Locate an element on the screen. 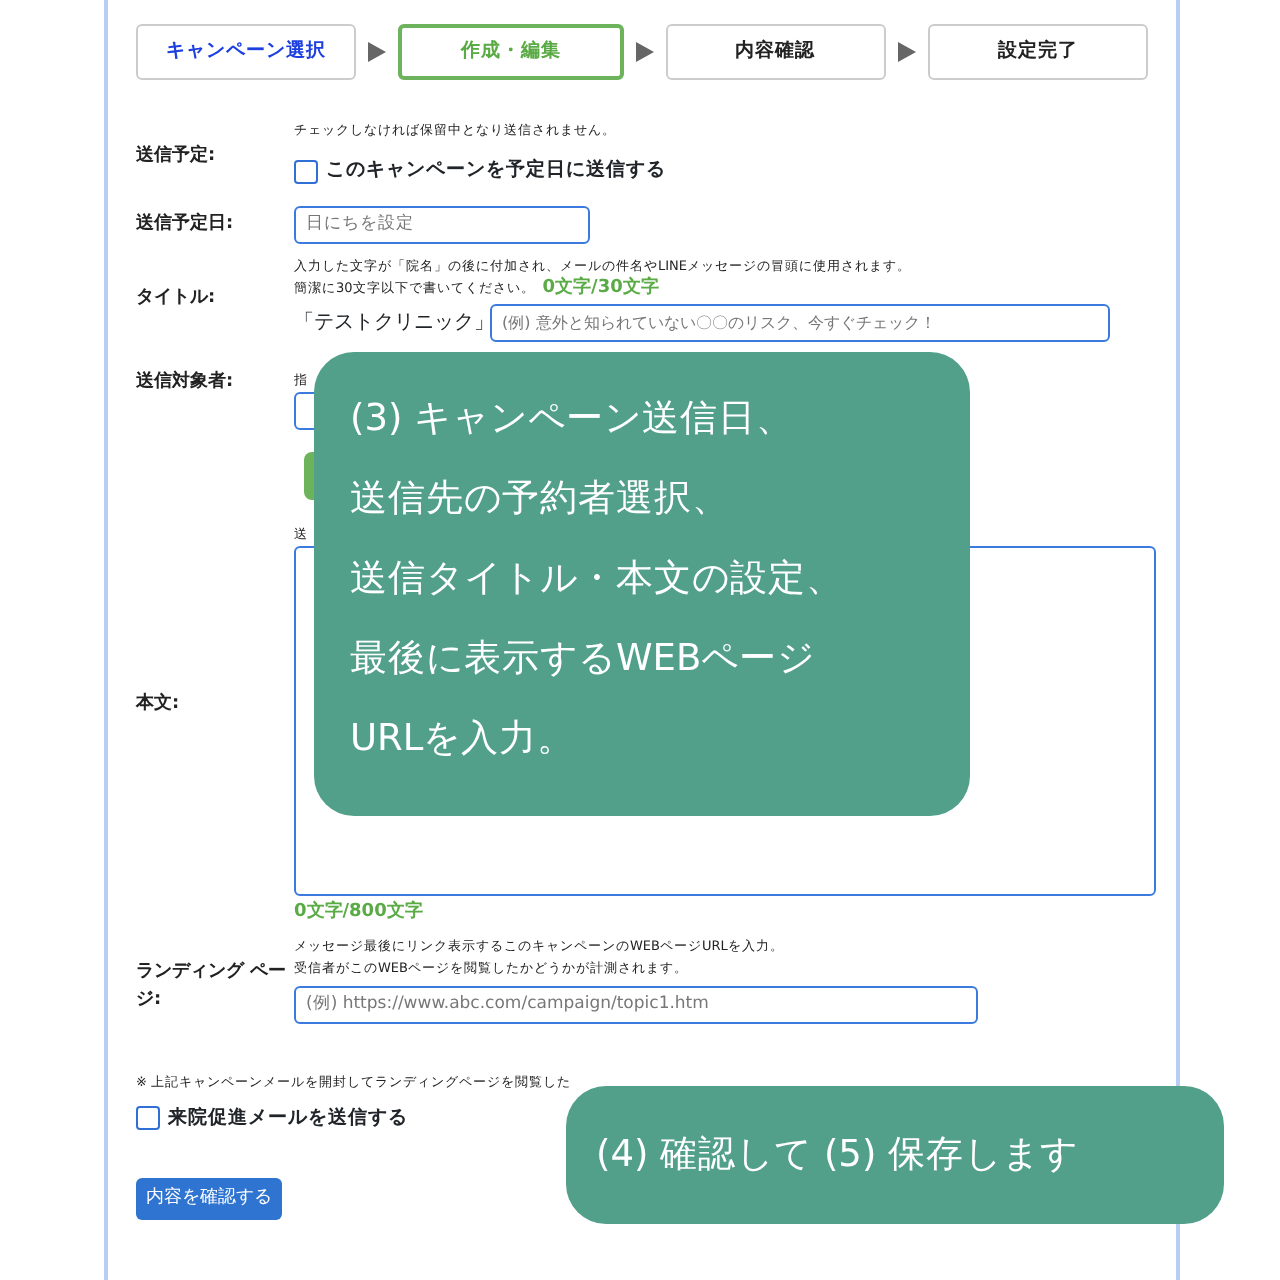  field-label: 送信予定日: is located at coordinates (186, 224).